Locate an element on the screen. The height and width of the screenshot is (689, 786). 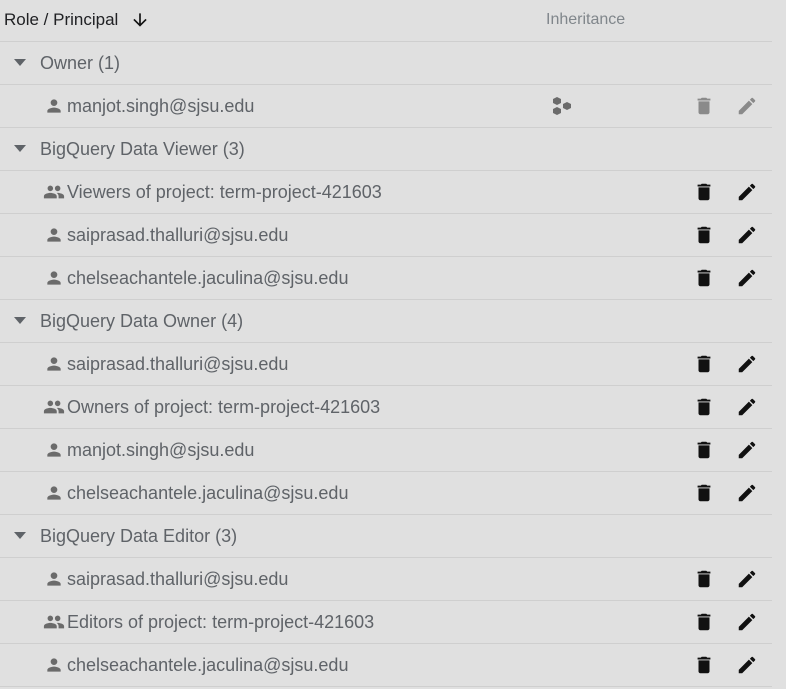
role-group-label: BigQuery Data Editor (3) is located at coordinates (139, 535).